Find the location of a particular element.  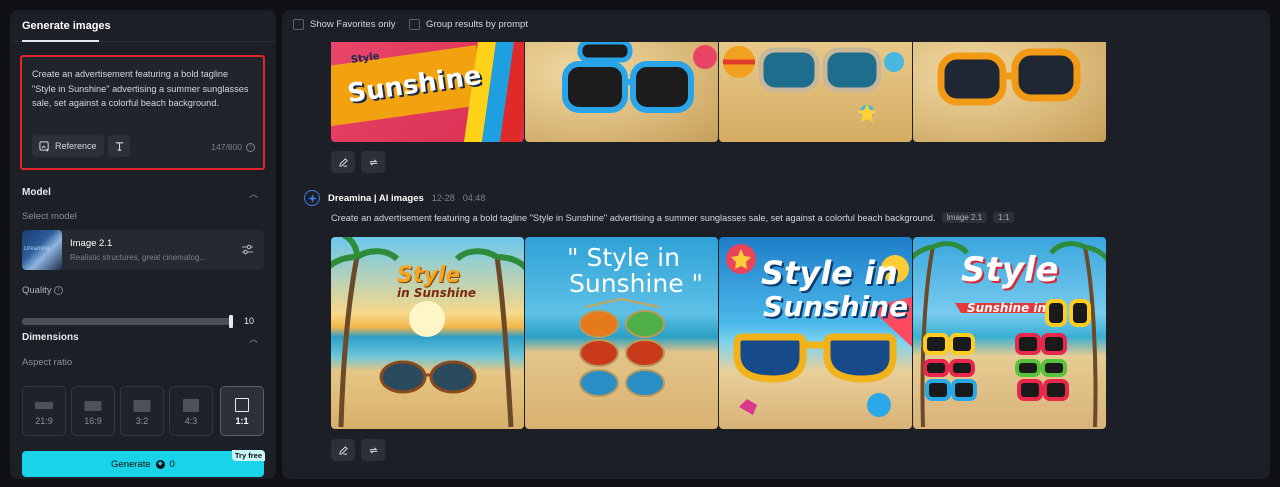

ratio-label: 16:9 is located at coordinates (93, 421).